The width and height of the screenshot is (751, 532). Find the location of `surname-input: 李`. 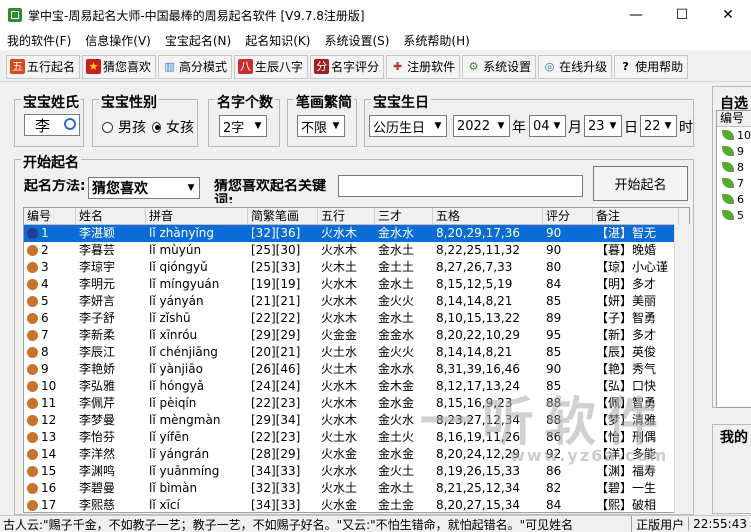

surname-input: 李 is located at coordinates (52, 125).